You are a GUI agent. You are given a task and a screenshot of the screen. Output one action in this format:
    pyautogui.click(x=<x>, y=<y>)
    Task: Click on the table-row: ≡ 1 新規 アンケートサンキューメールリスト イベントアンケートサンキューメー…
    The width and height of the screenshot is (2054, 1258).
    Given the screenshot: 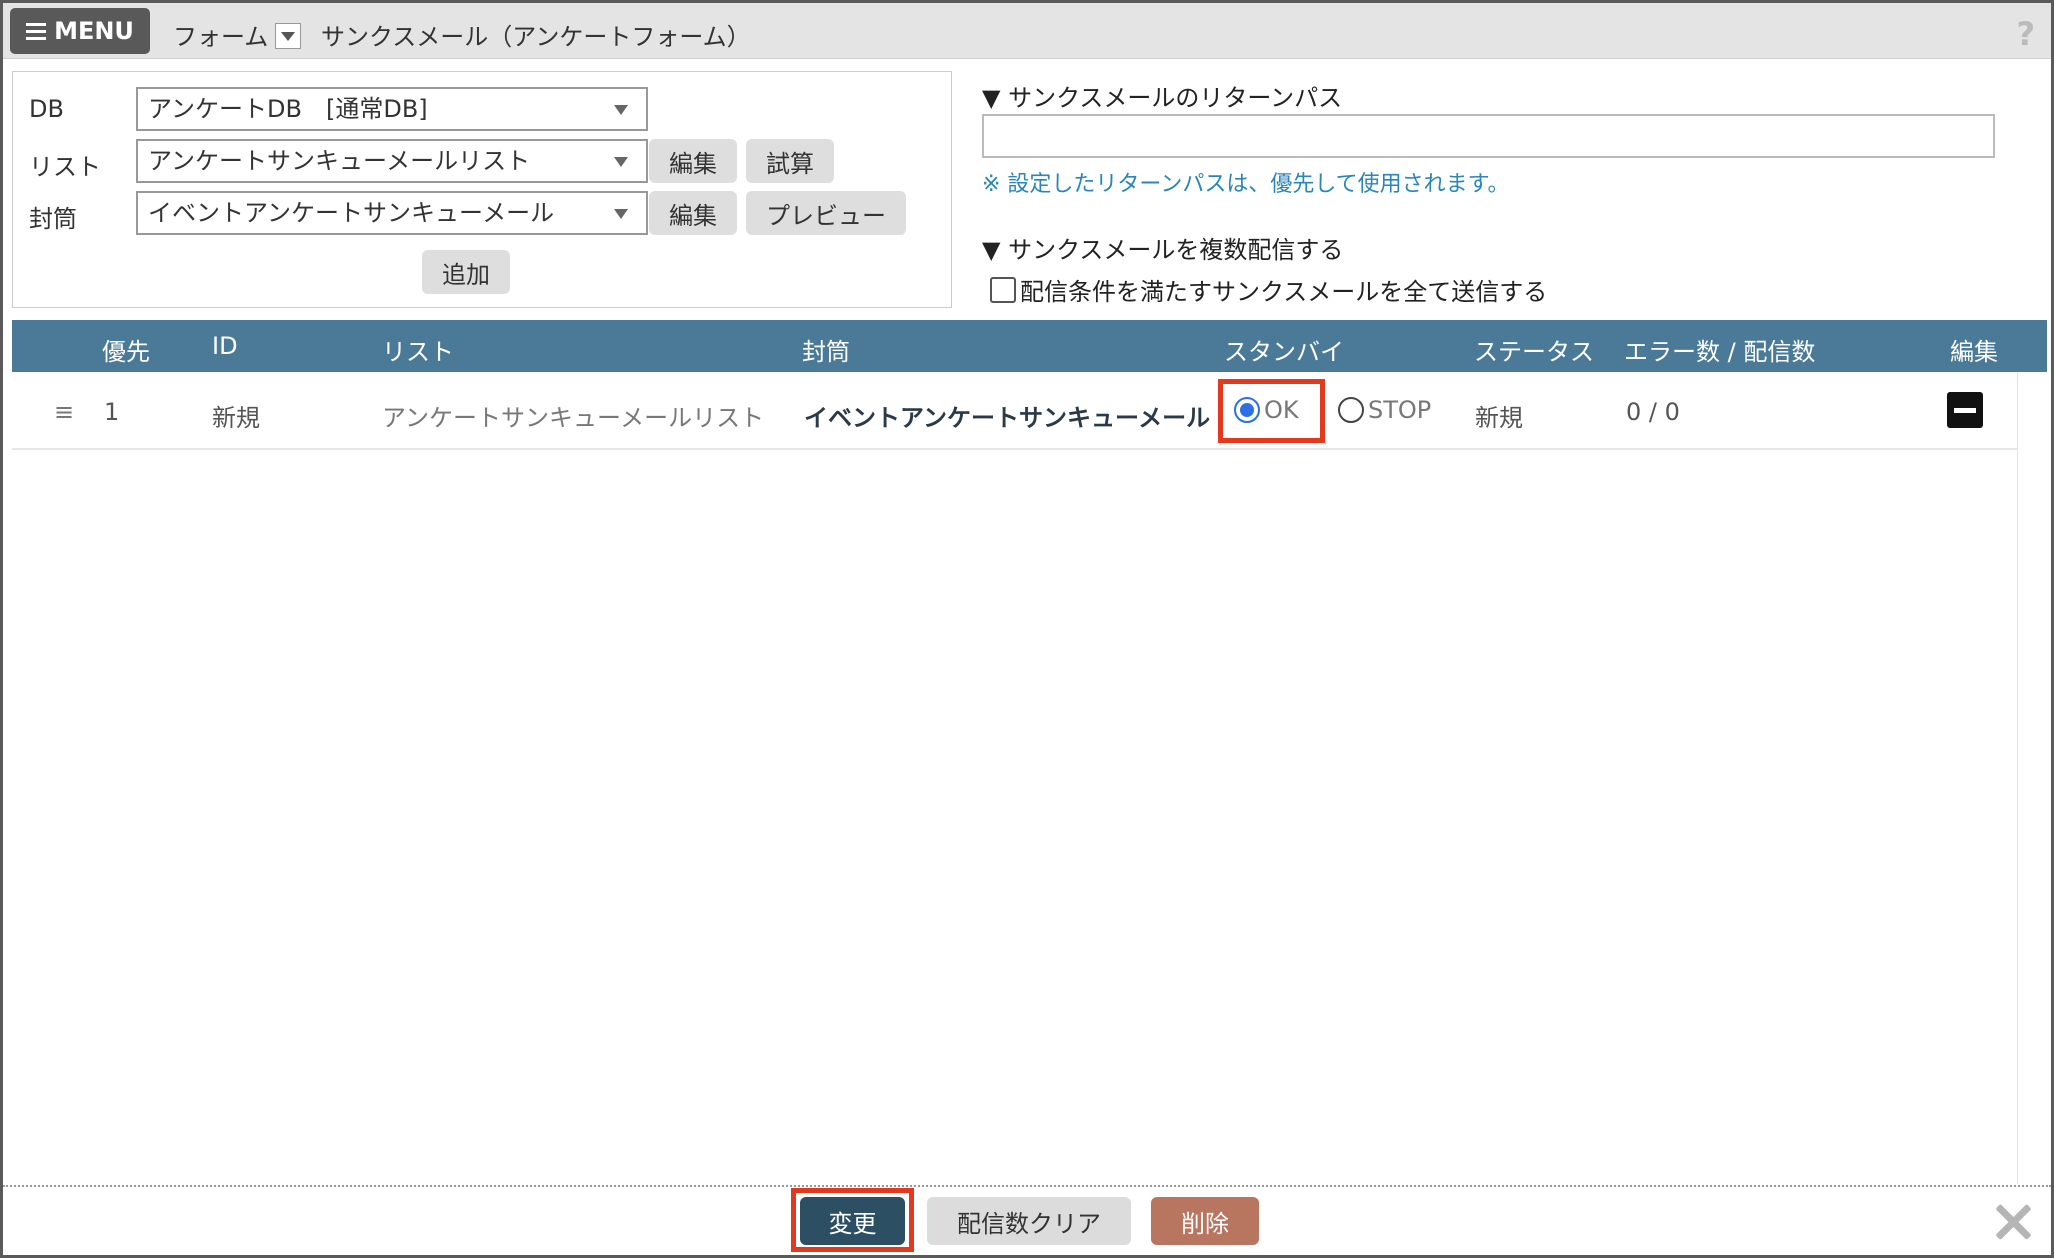 What is the action you would take?
    pyautogui.click(x=1014, y=415)
    